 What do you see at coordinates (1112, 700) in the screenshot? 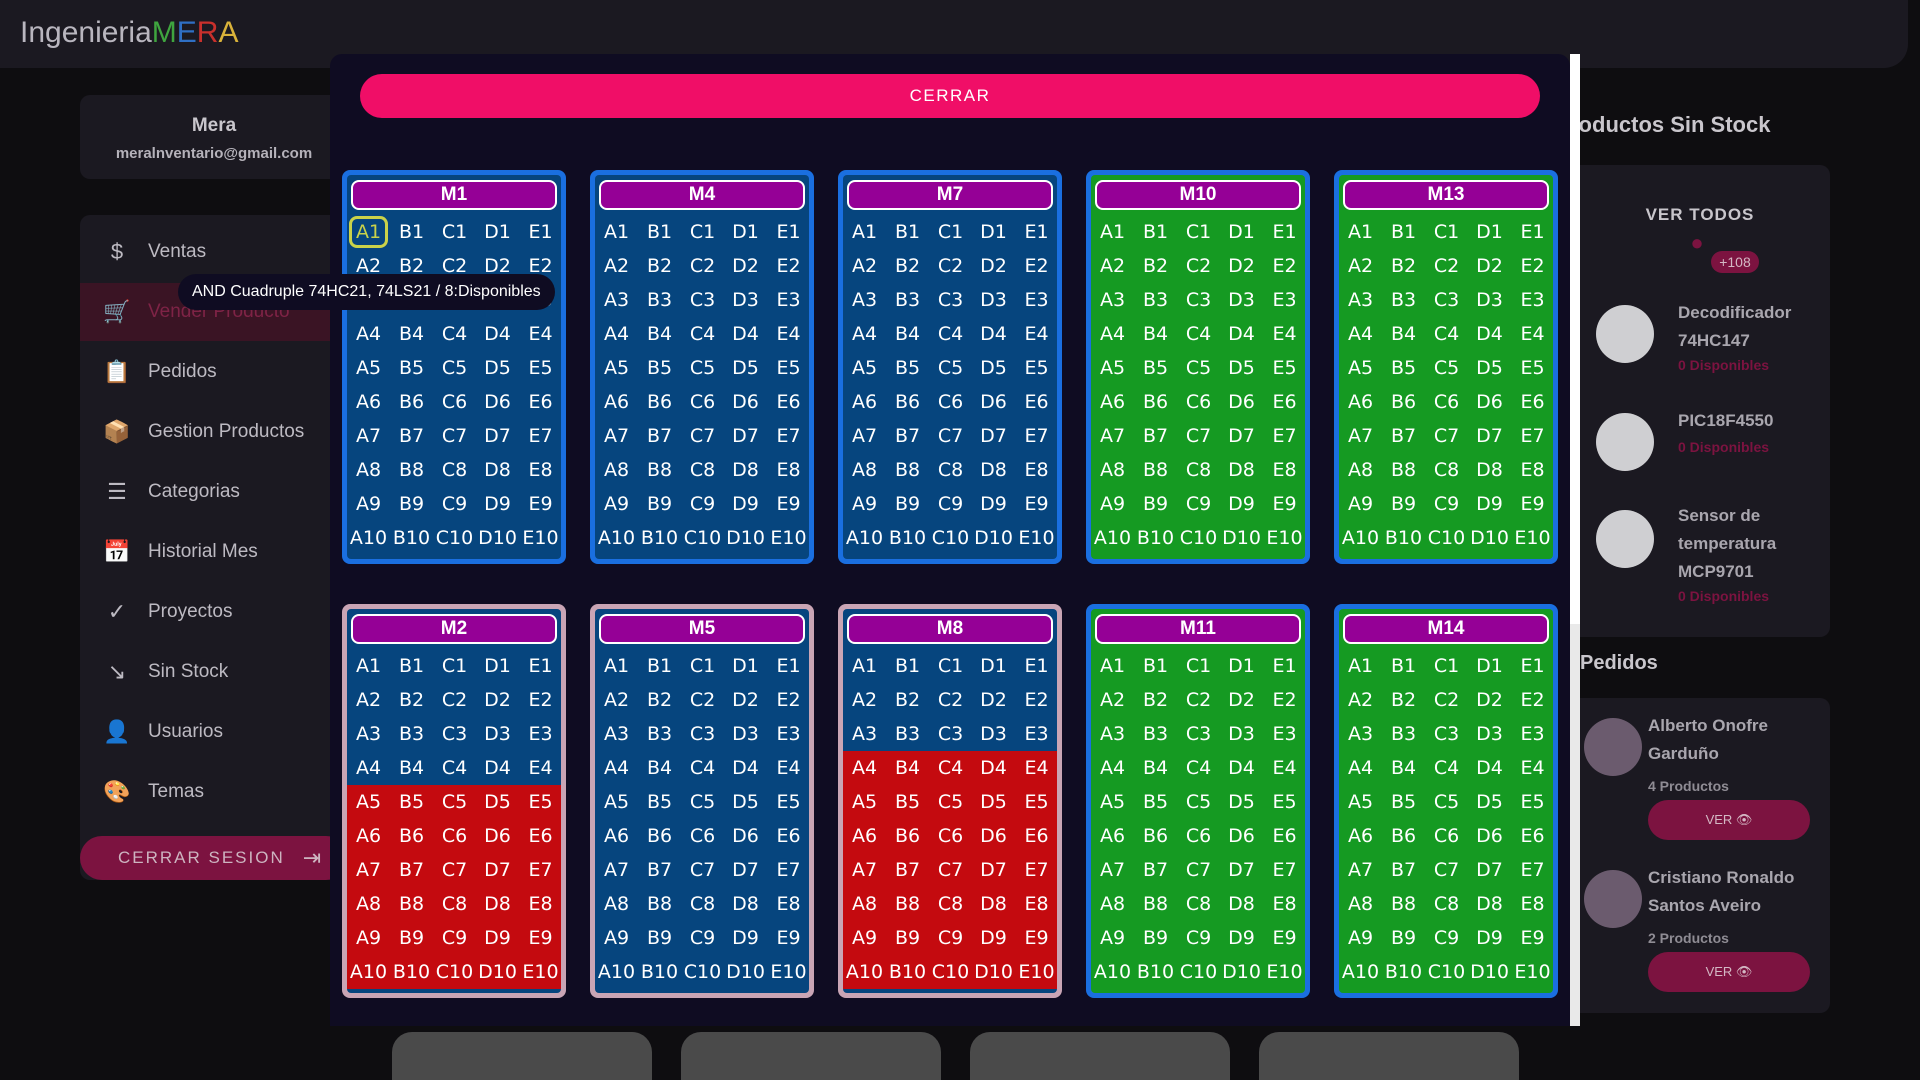
I see `slot-a2: A2` at bounding box center [1112, 700].